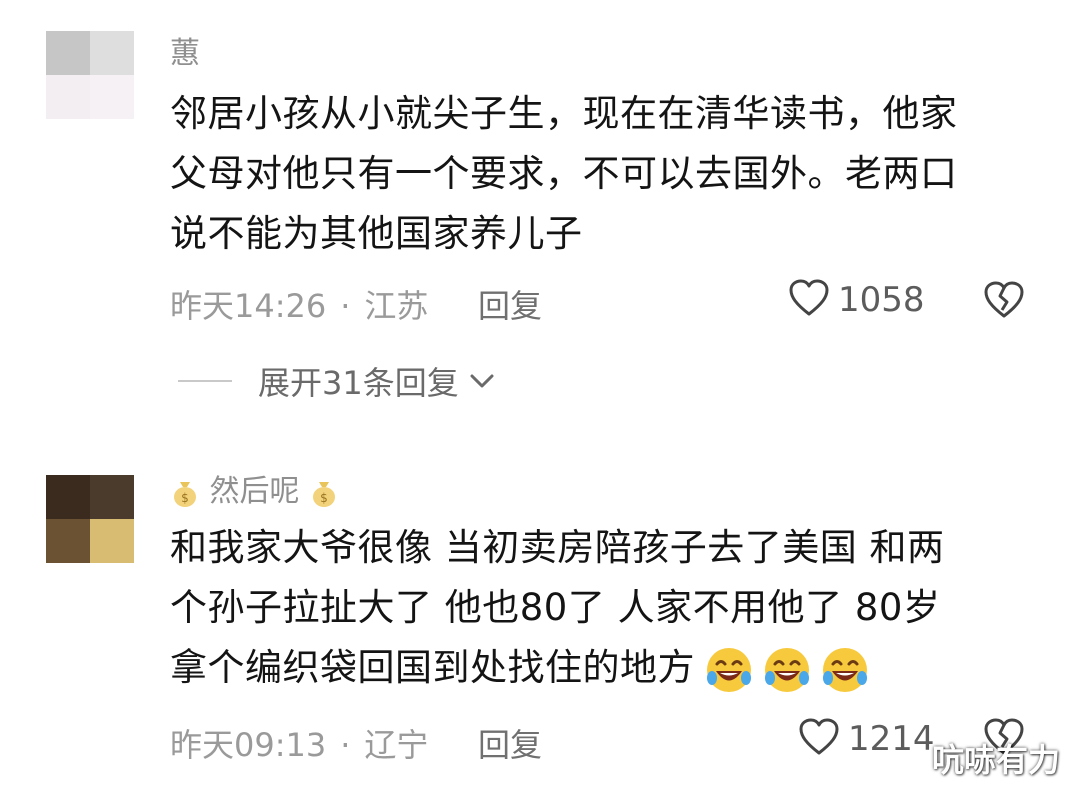 Image resolution: width=1080 pixels, height=795 pixels. What do you see at coordinates (376, 233) in the screenshot?
I see `comment-line: 说不能为其他国家养儿子` at bounding box center [376, 233].